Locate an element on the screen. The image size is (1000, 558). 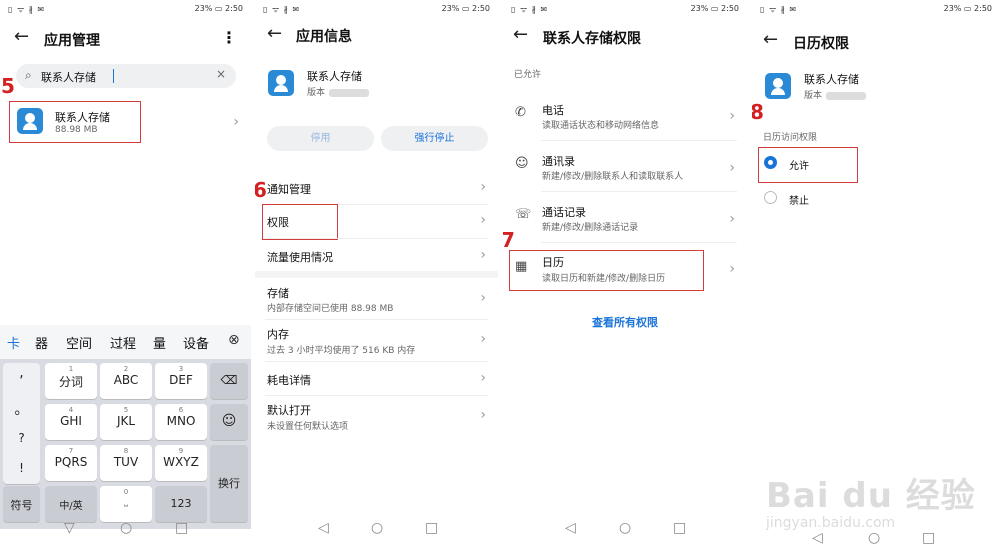
permission-phone-desc: 读取通话状态和移动网络信息 is located at coordinates (601, 126).